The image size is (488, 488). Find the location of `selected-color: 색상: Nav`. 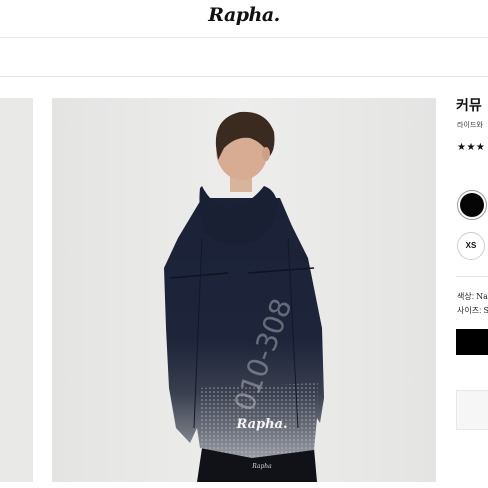

selected-color: 색상: Nav is located at coordinates (472, 296).